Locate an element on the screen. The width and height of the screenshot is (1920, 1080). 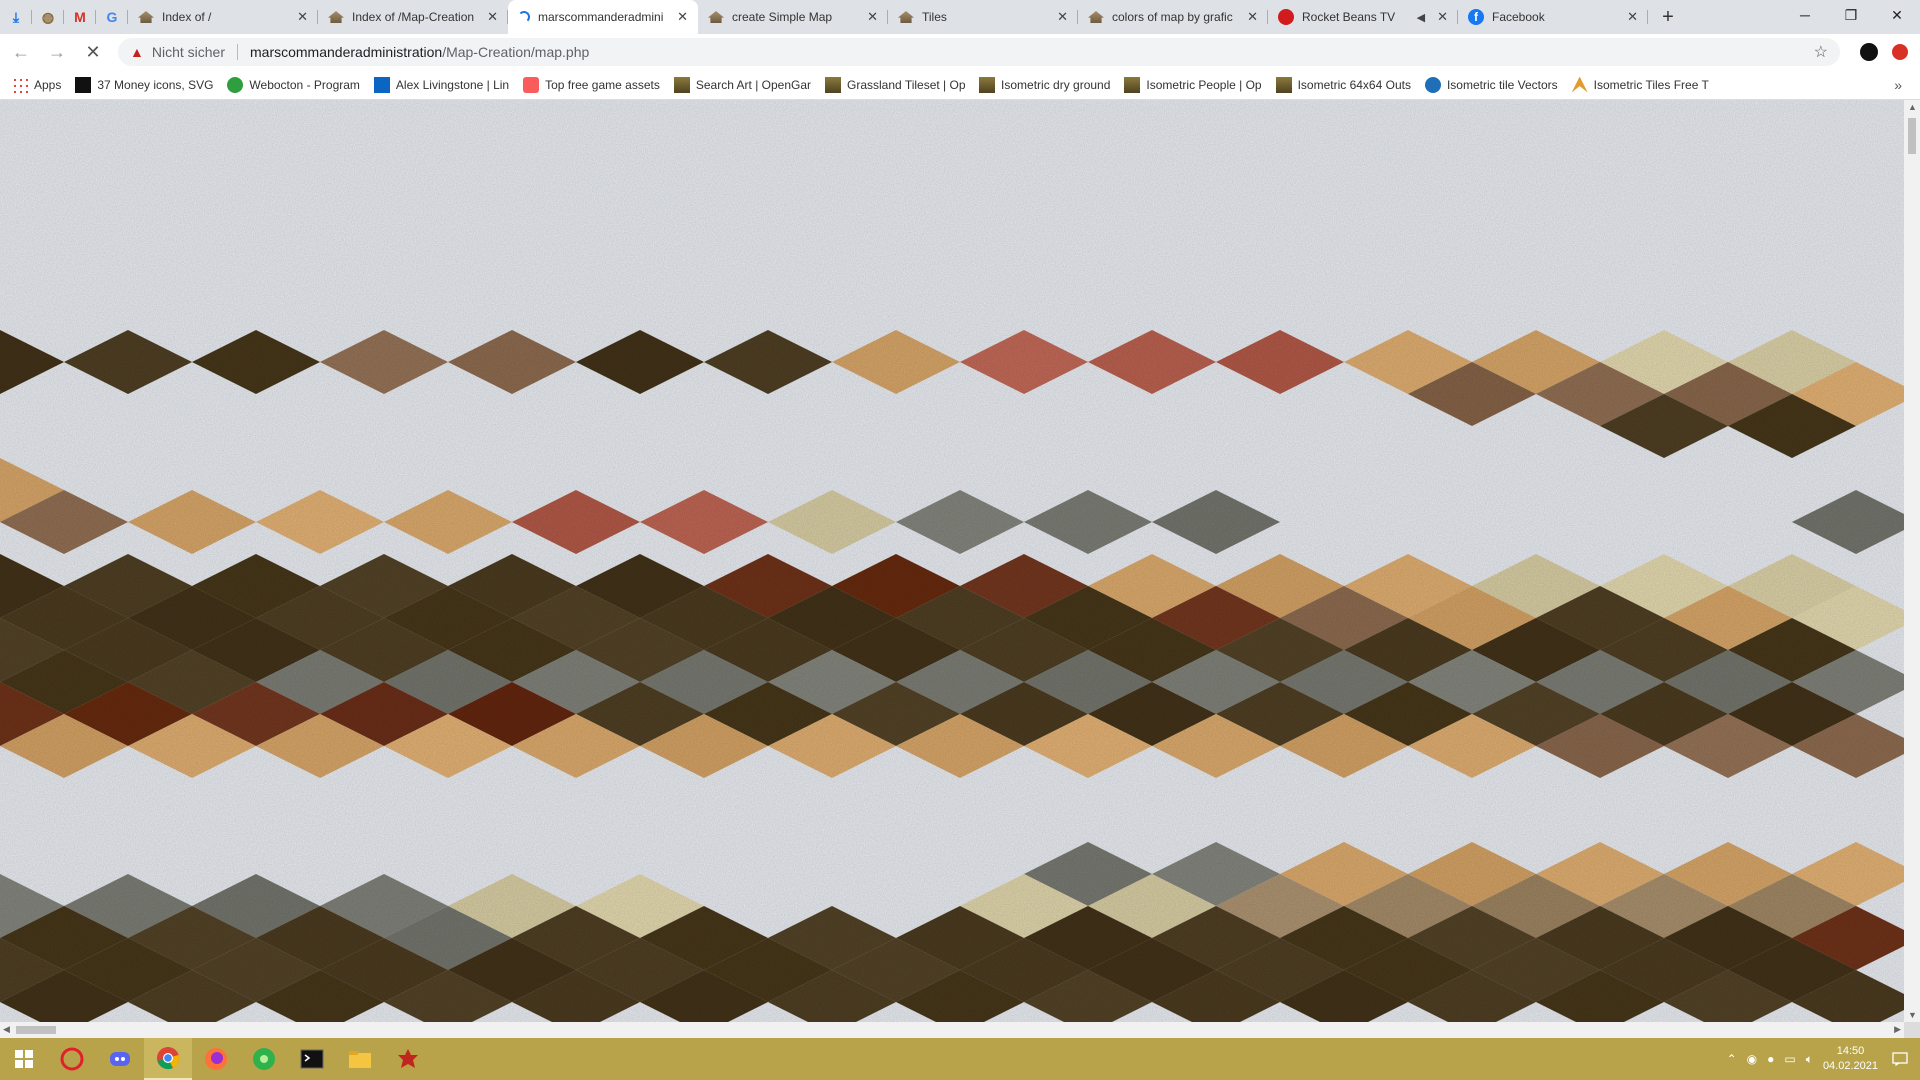
security-status: Nicht sicher is located at coordinates (188, 52).